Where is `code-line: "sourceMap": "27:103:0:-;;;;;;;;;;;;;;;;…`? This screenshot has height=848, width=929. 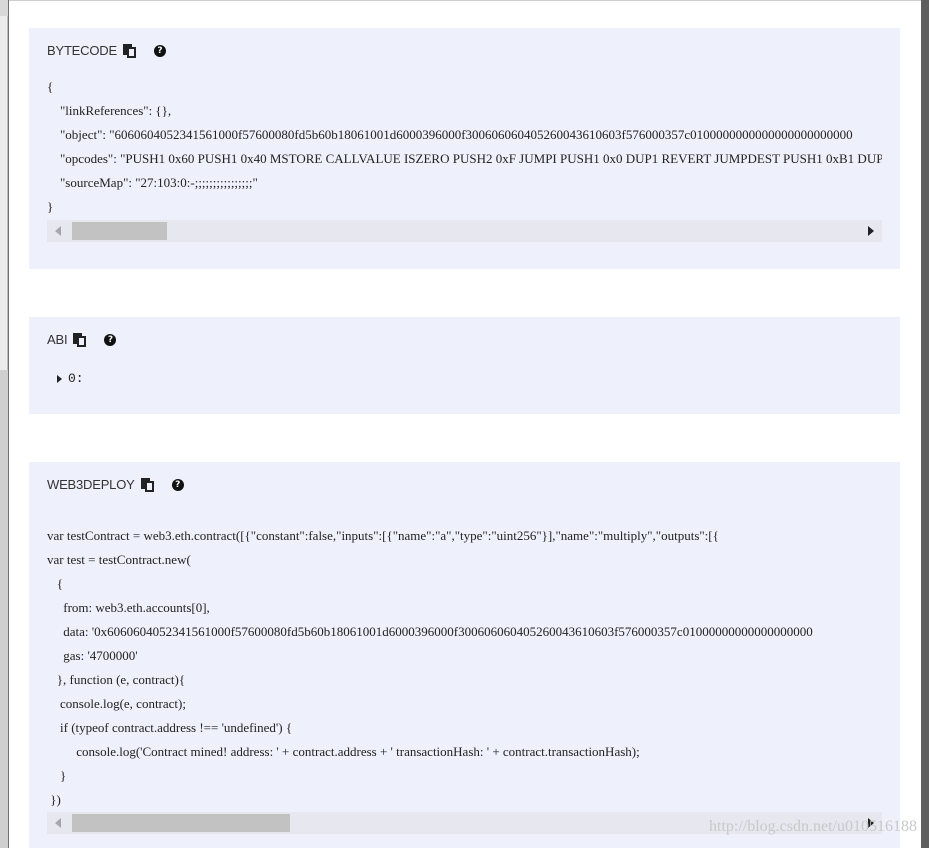 code-line: "sourceMap": "27:103:0:-;;;;;;;;;;;;;;;;… is located at coordinates (152, 182).